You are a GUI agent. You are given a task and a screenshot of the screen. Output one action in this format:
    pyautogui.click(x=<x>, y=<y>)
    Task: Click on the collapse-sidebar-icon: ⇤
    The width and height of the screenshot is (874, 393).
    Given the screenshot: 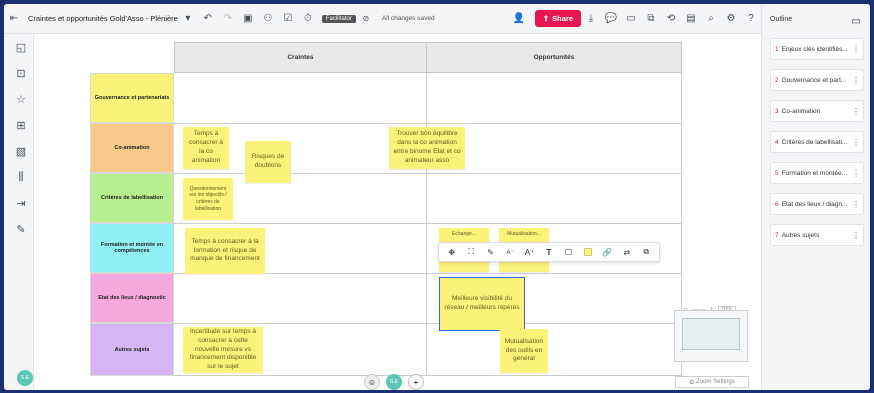 What is the action you would take?
    pyautogui.click(x=14, y=19)
    